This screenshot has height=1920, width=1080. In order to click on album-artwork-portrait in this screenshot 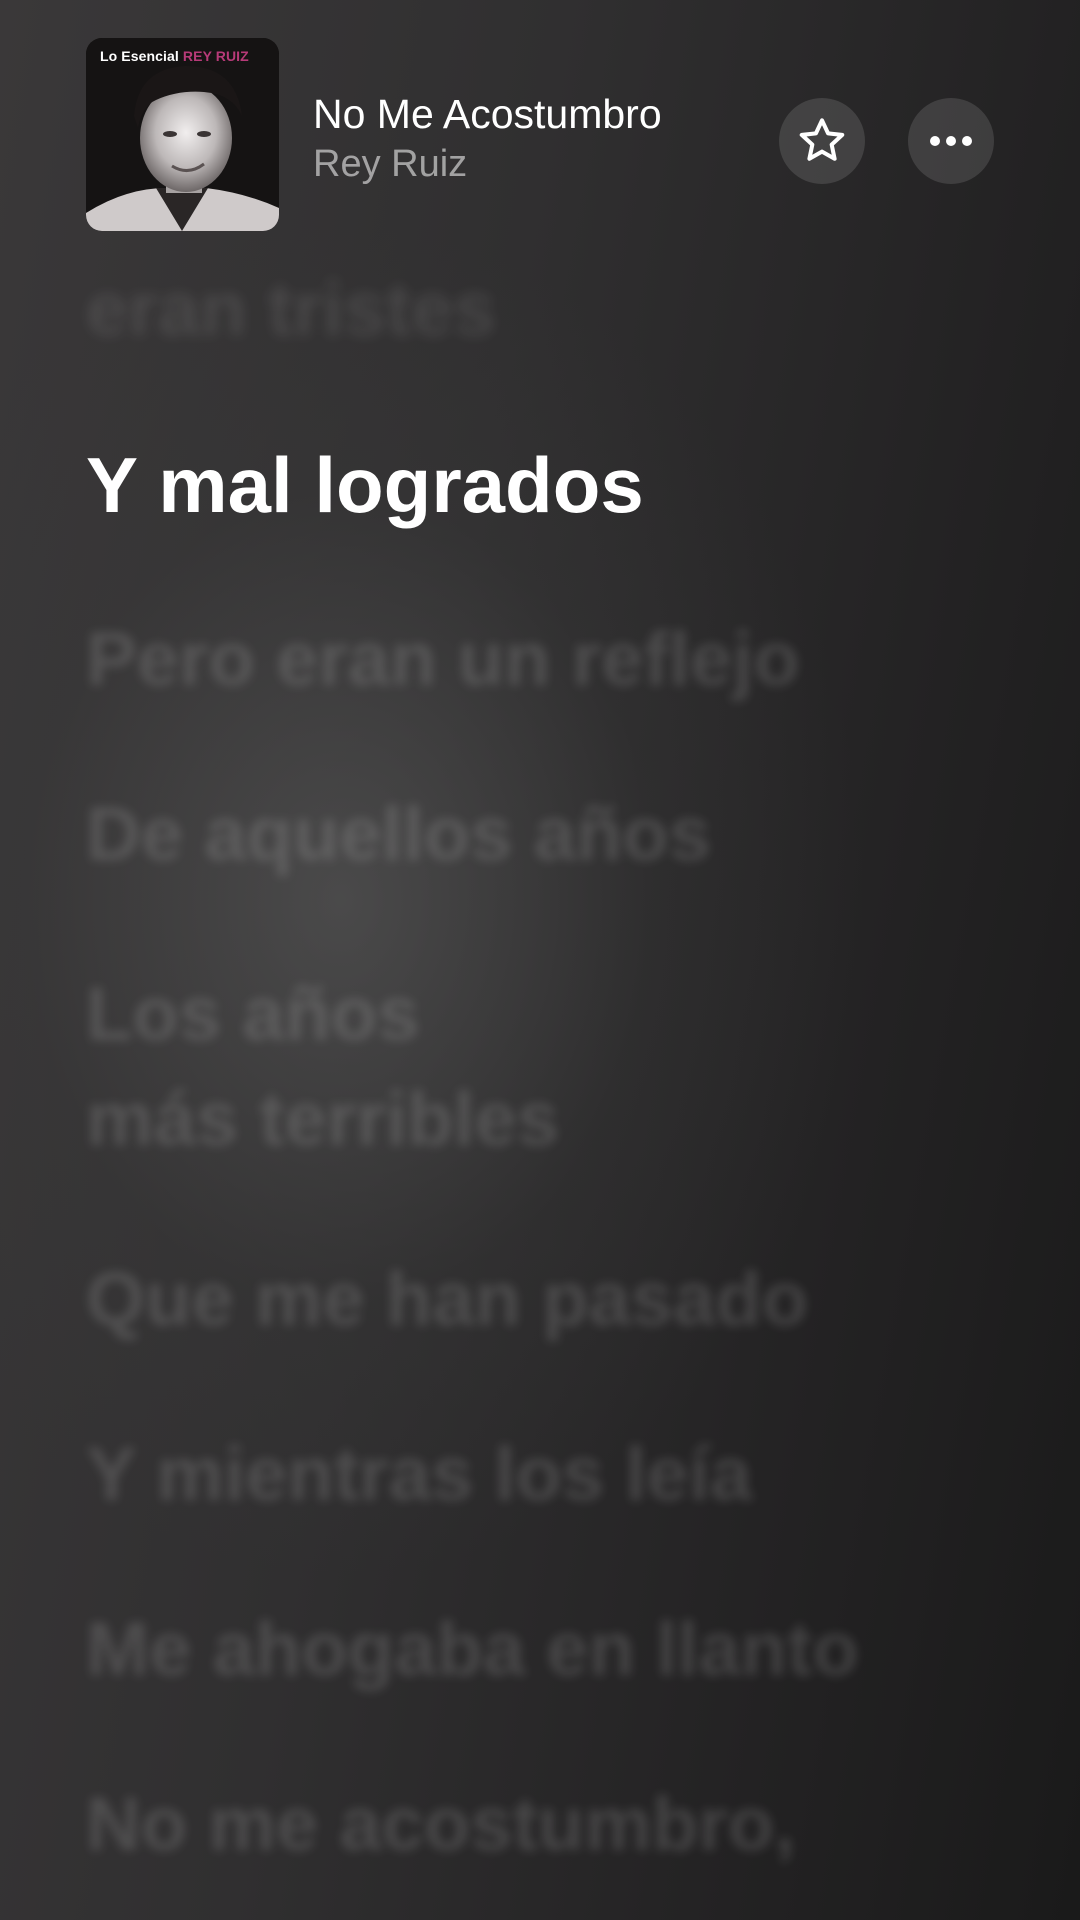, I will do `click(182, 134)`.